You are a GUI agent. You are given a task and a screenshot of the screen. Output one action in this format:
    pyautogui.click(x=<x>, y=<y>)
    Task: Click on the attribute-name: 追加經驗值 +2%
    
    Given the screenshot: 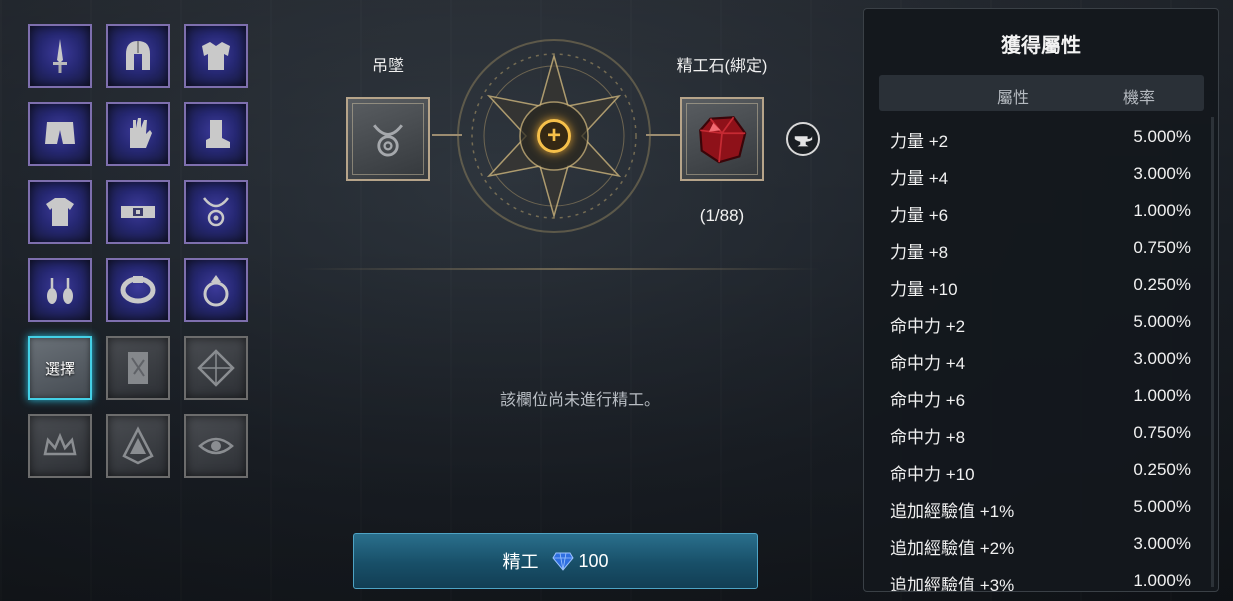 What is the action you would take?
    pyautogui.click(x=952, y=548)
    